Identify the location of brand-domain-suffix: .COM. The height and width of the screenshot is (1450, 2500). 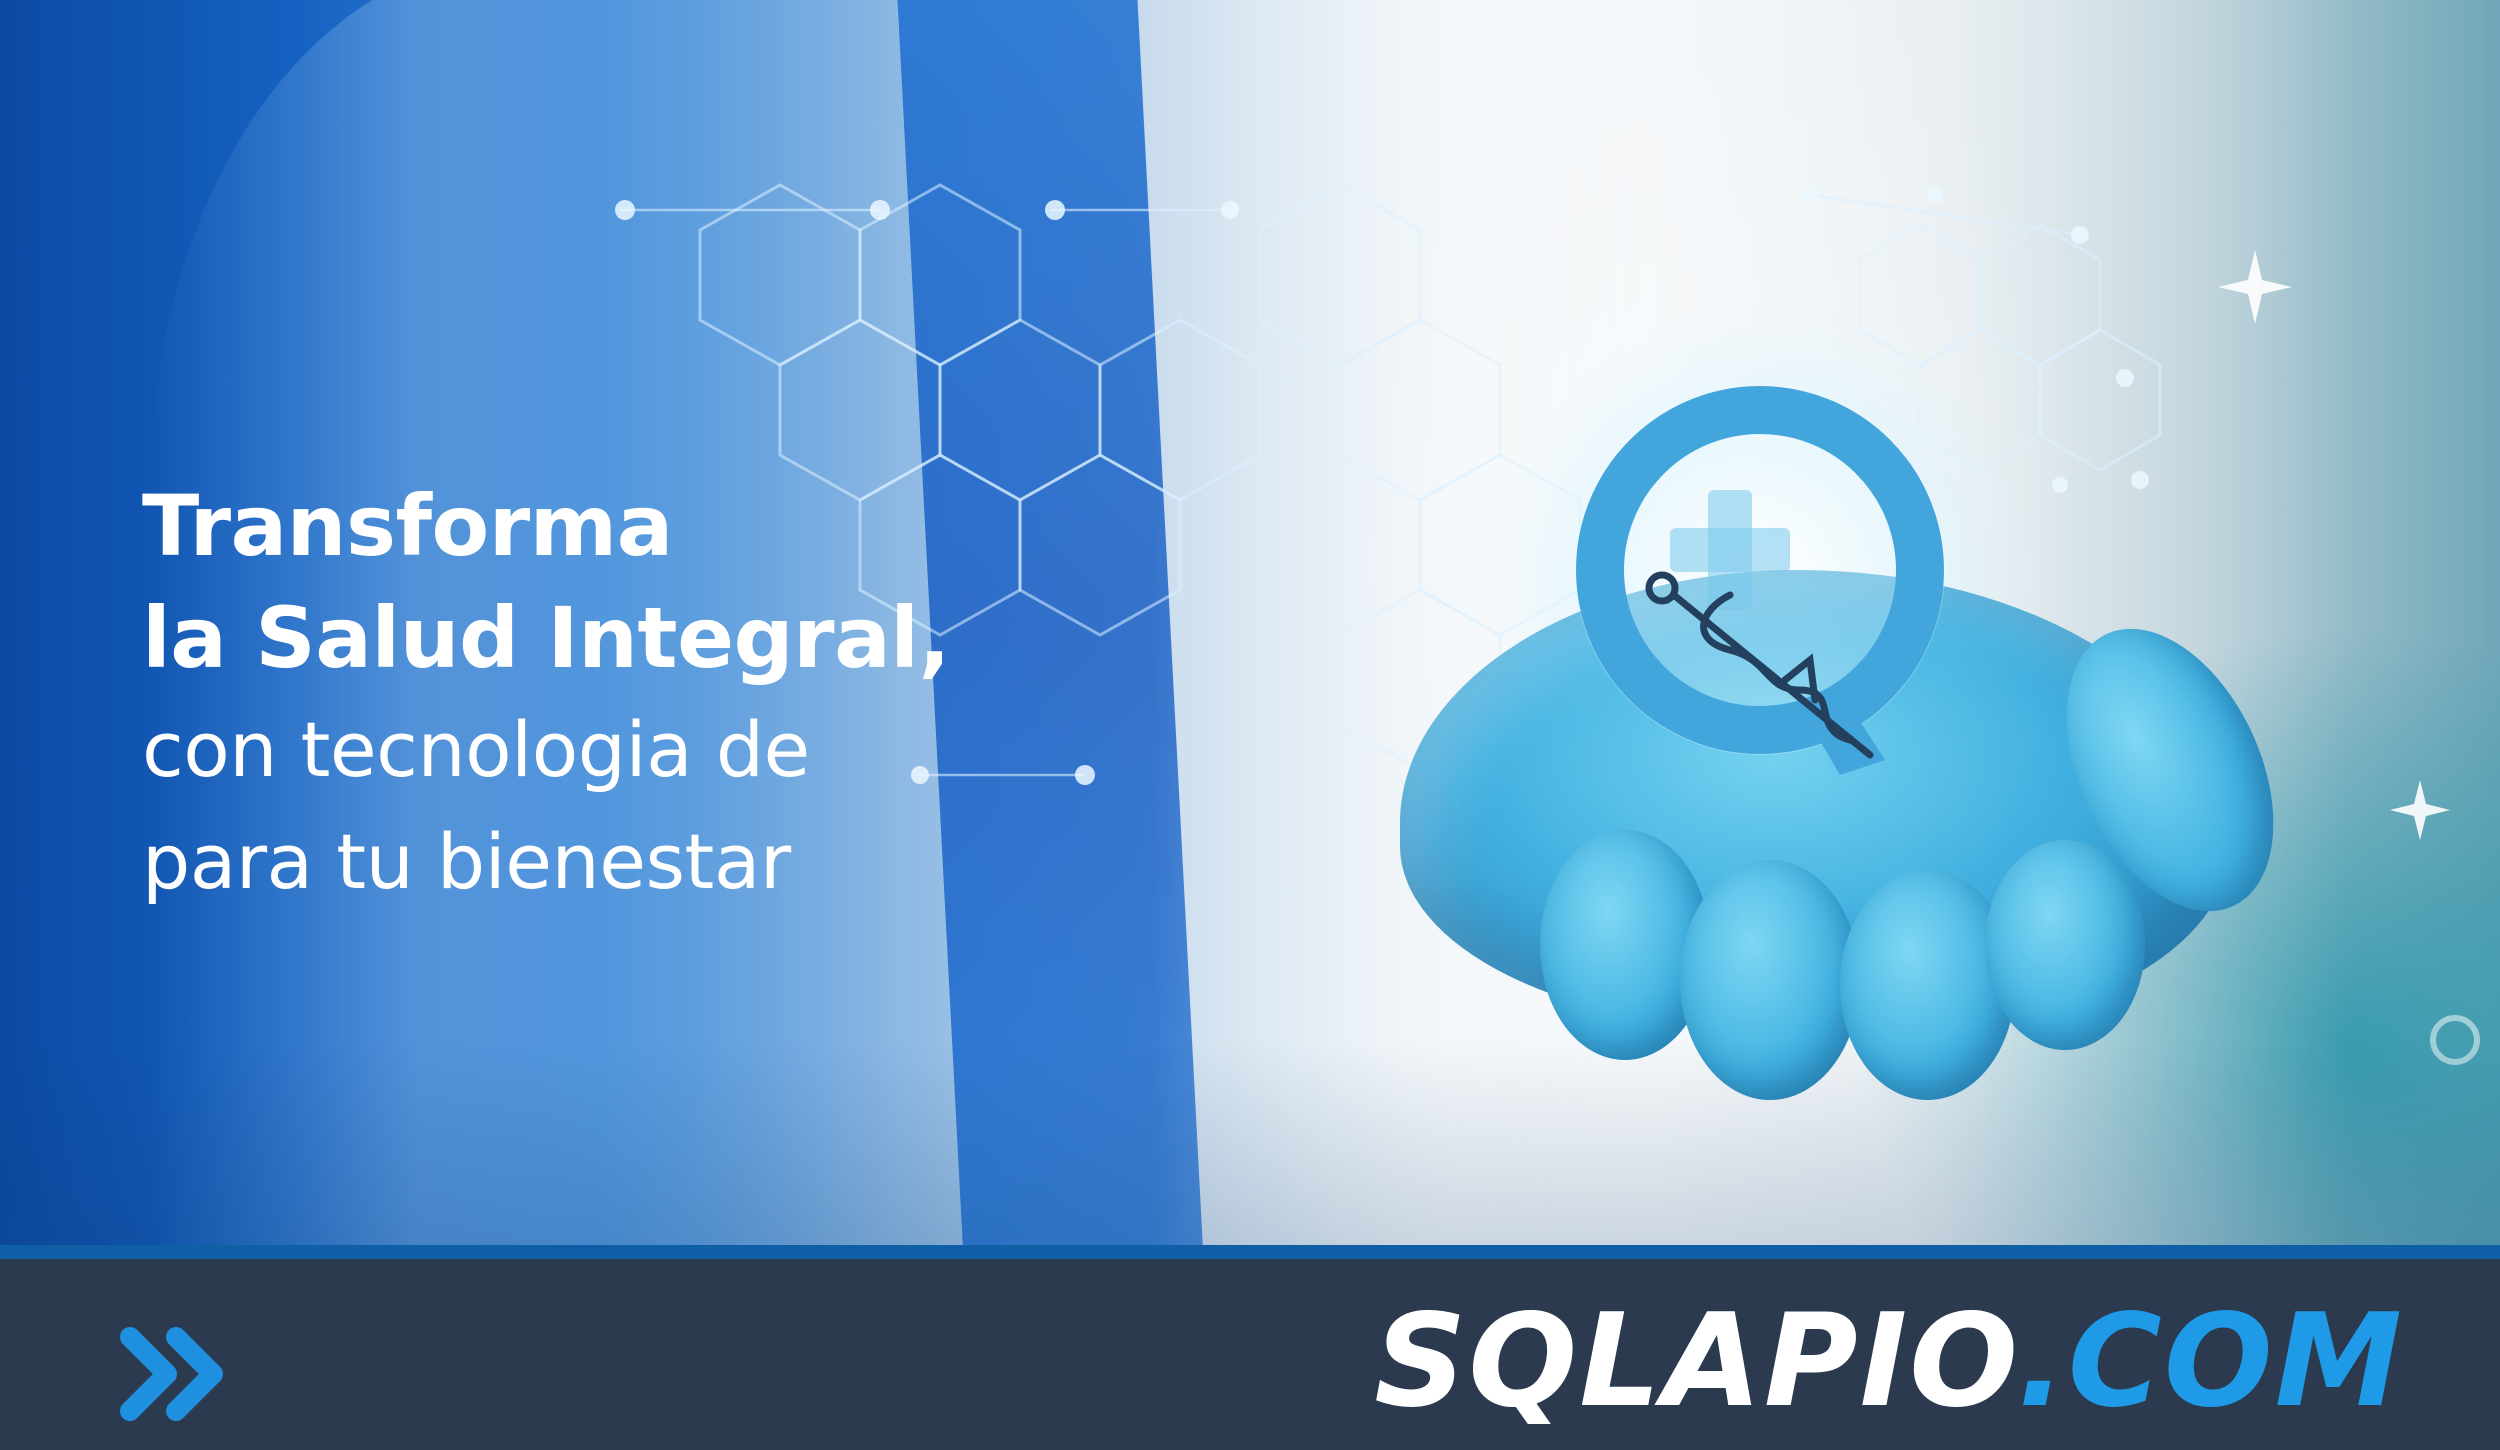
(2210, 1361).